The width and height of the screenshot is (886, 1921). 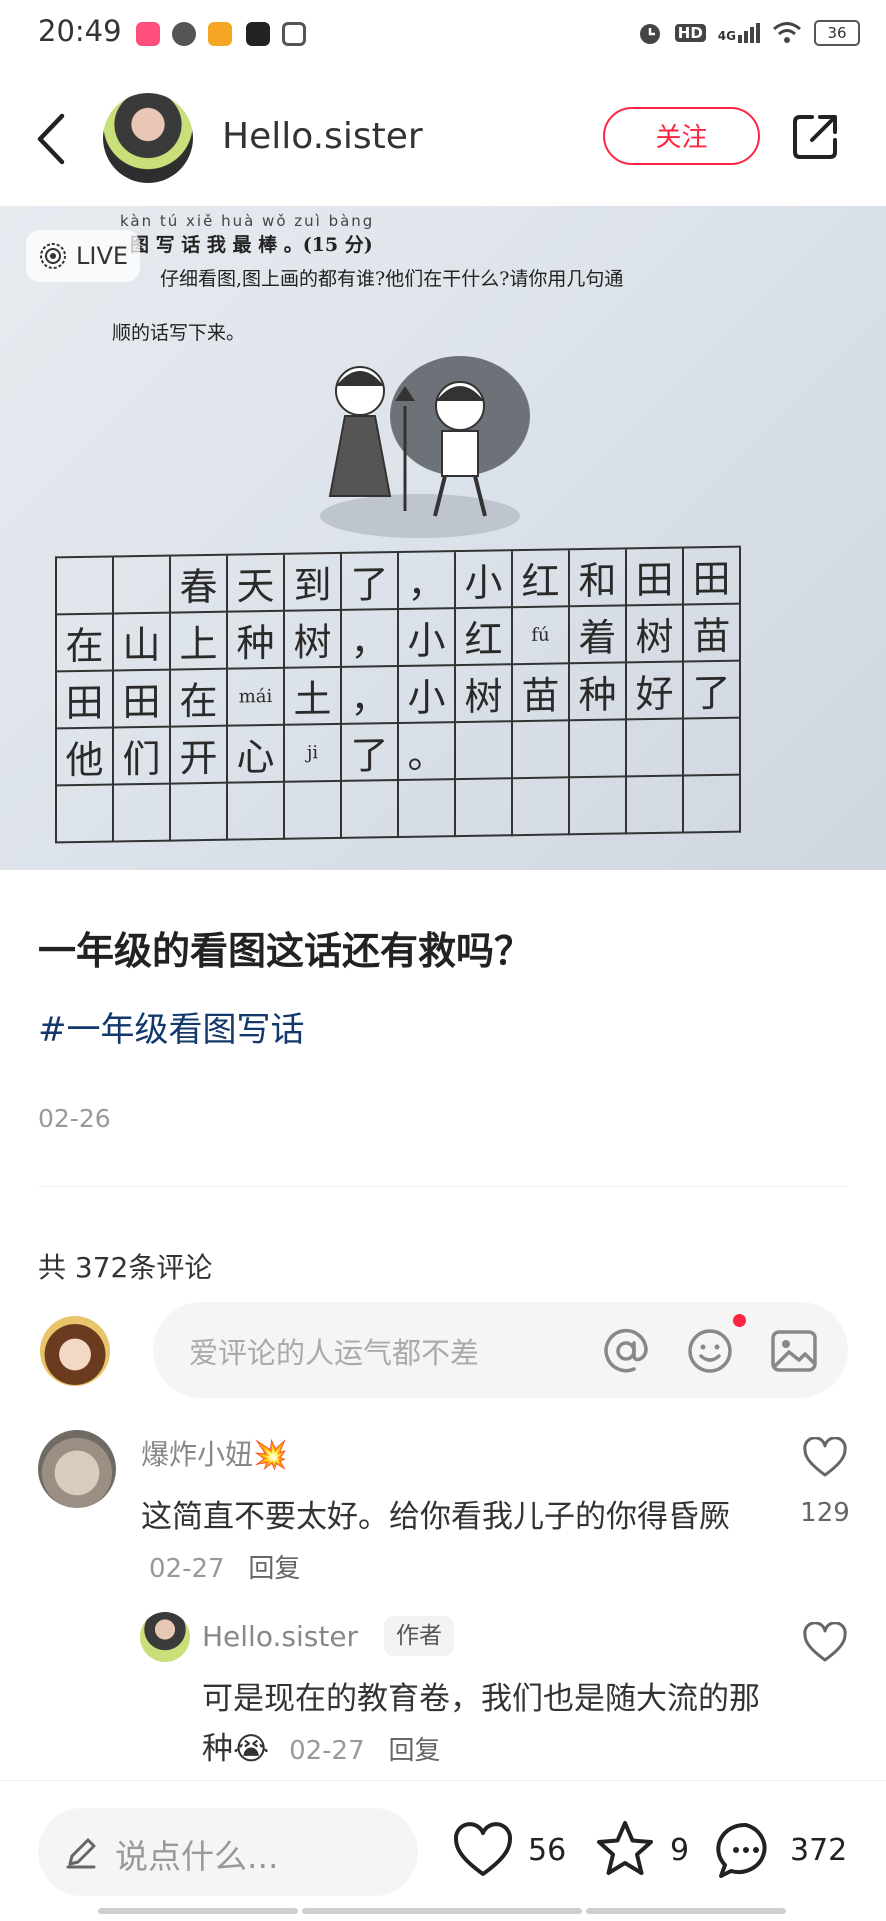 I want to click on comment-reply-button: 回复, so click(x=274, y=1569).